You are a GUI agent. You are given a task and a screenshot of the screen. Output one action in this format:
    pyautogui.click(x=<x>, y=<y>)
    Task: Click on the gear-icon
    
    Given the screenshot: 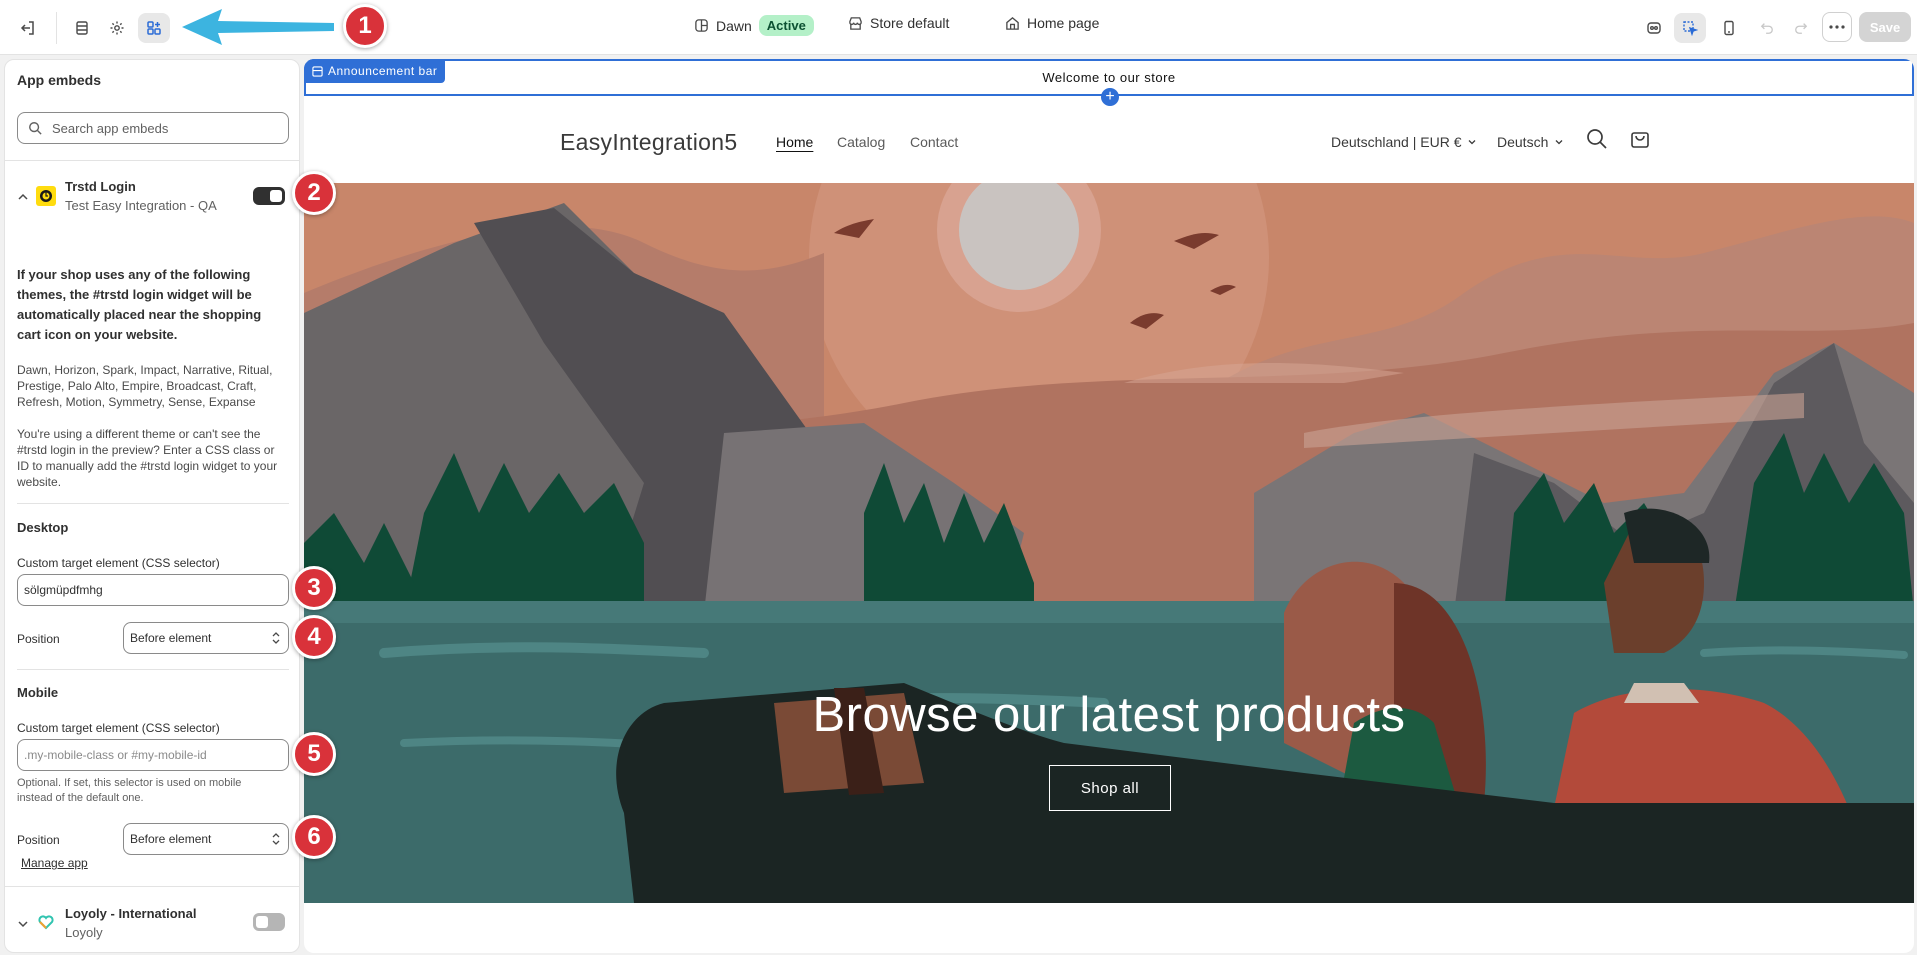 What is the action you would take?
    pyautogui.click(x=117, y=28)
    